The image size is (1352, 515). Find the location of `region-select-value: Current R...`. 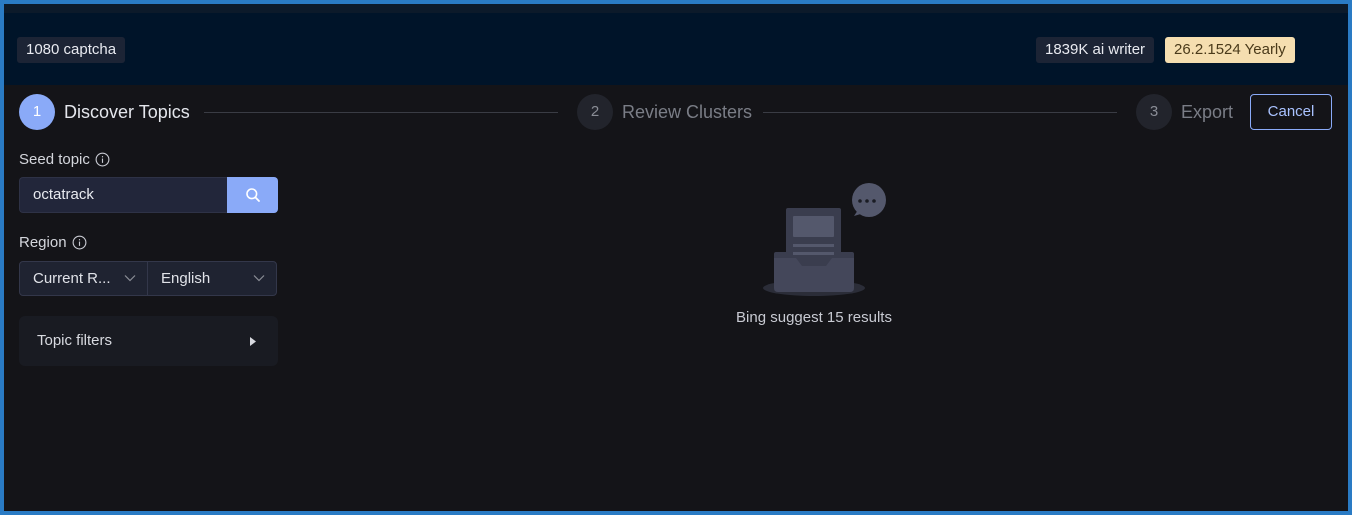

region-select-value: Current R... is located at coordinates (72, 278).